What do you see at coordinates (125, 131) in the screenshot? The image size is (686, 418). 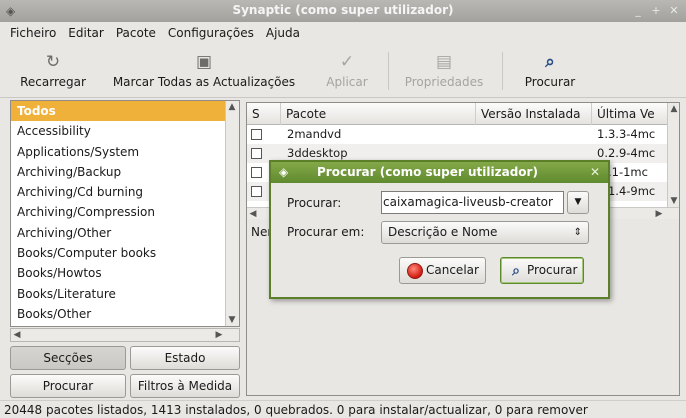 I see `section-item: Accessibility` at bounding box center [125, 131].